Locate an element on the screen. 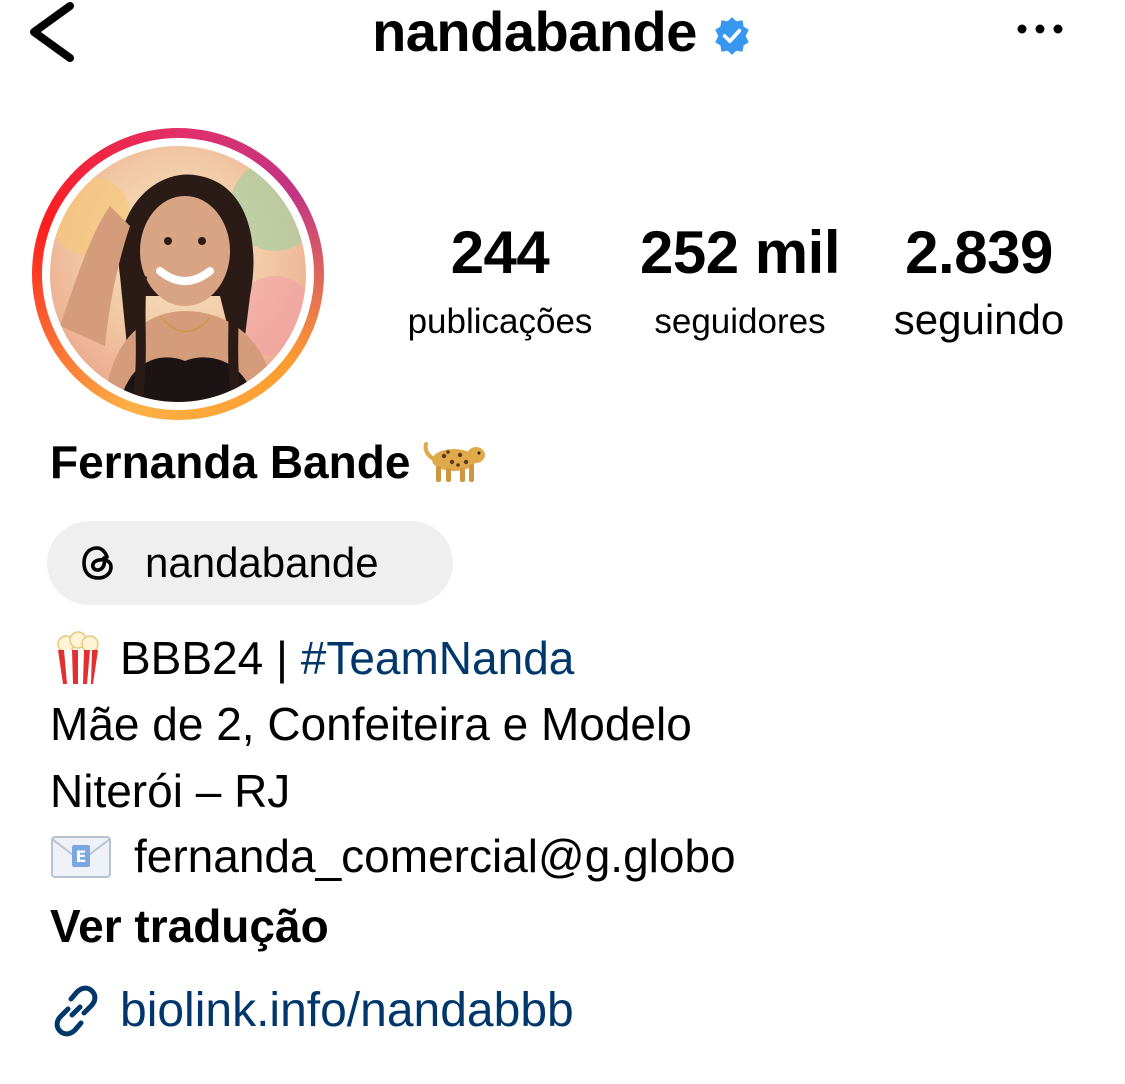 The image size is (1125, 1084). verified-badge-icon is located at coordinates (732, 36).